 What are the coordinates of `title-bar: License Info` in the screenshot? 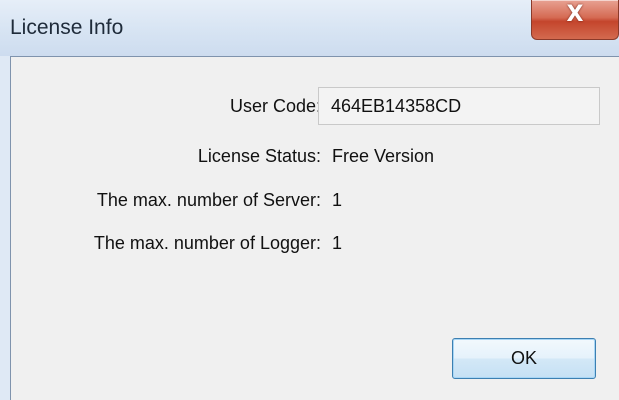 It's located at (309, 28).